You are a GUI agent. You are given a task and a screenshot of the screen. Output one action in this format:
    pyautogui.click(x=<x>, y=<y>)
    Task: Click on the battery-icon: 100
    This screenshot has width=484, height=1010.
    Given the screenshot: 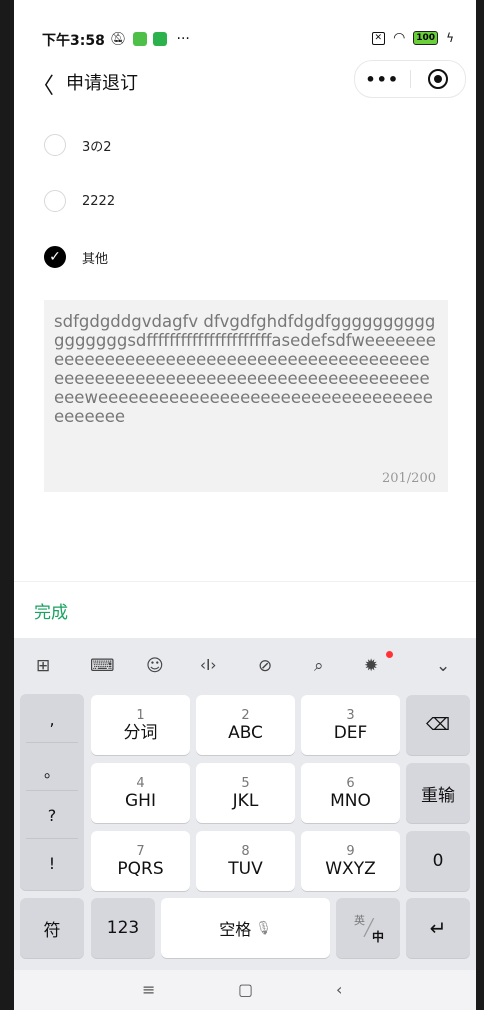 What is the action you would take?
    pyautogui.click(x=426, y=38)
    